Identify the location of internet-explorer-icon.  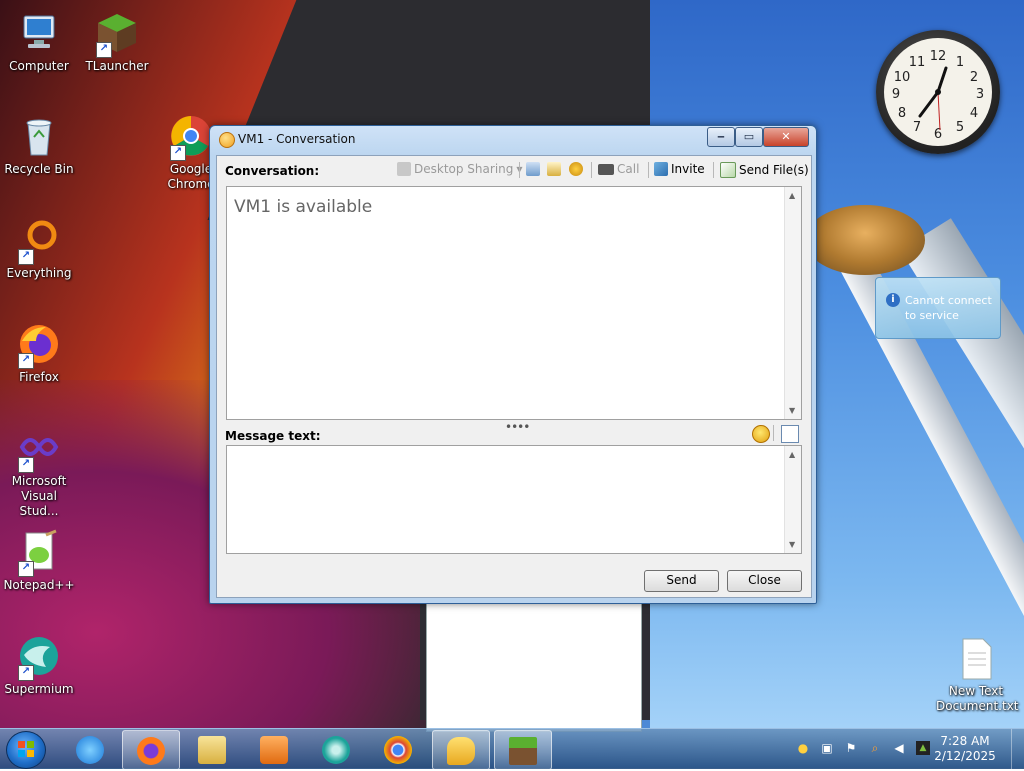
(90, 750).